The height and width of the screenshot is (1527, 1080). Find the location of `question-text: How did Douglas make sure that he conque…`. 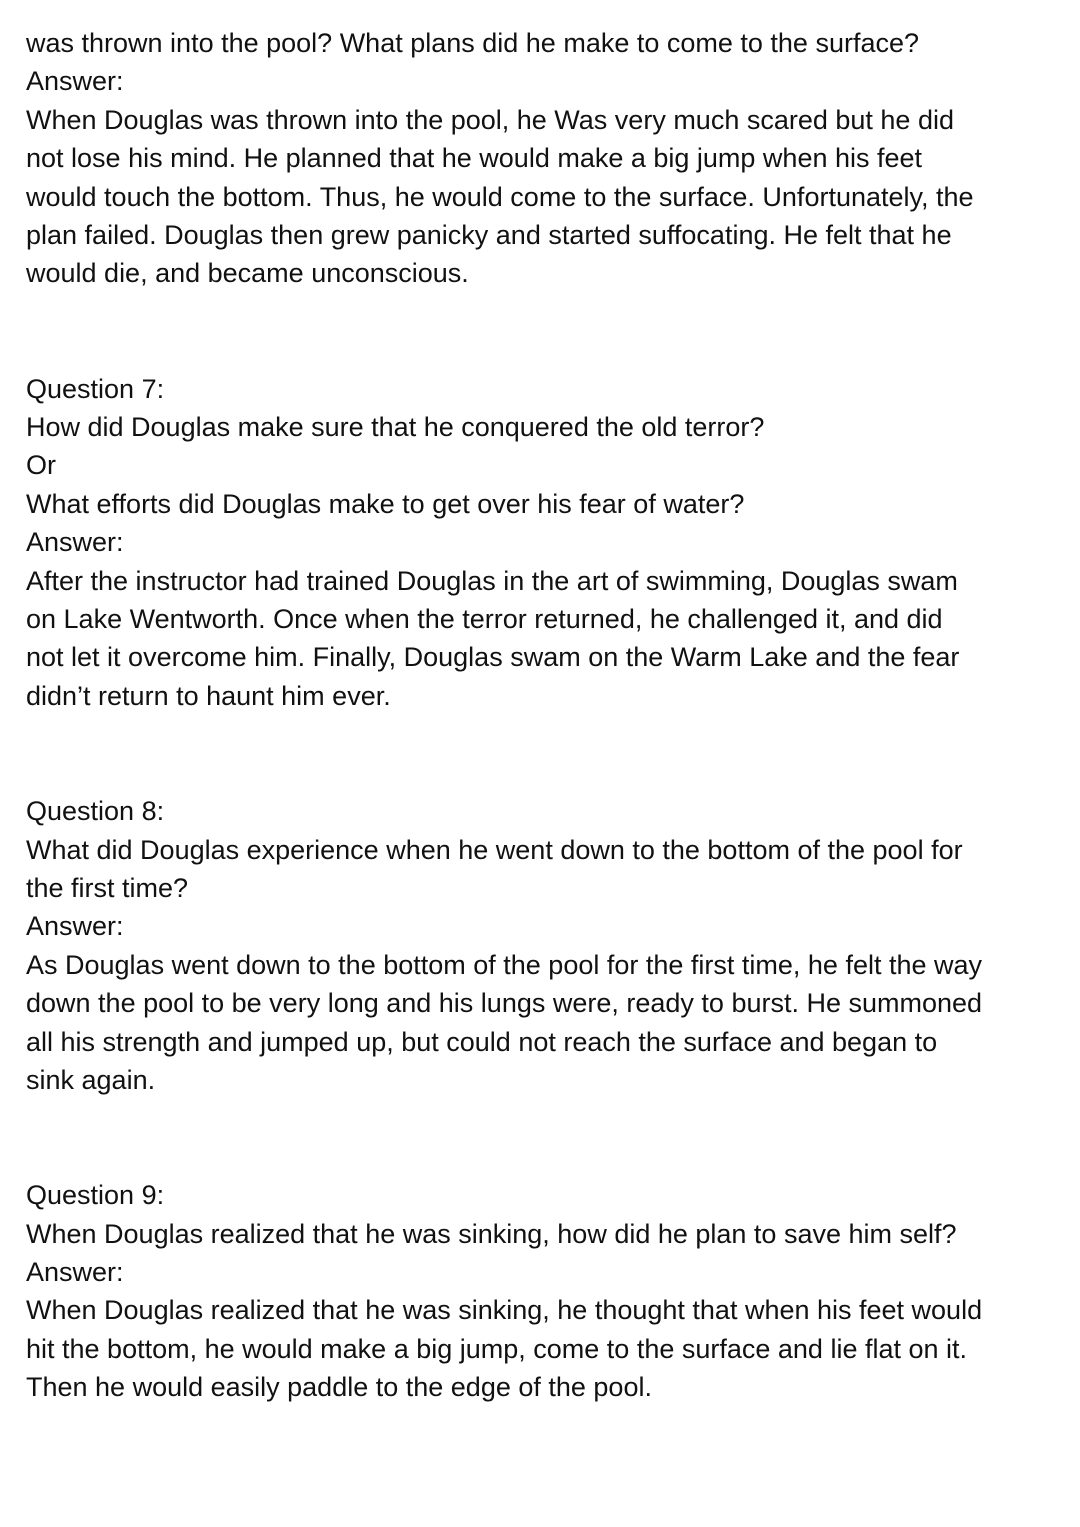

question-text: How did Douglas make sure that he conque… is located at coordinates (395, 427).